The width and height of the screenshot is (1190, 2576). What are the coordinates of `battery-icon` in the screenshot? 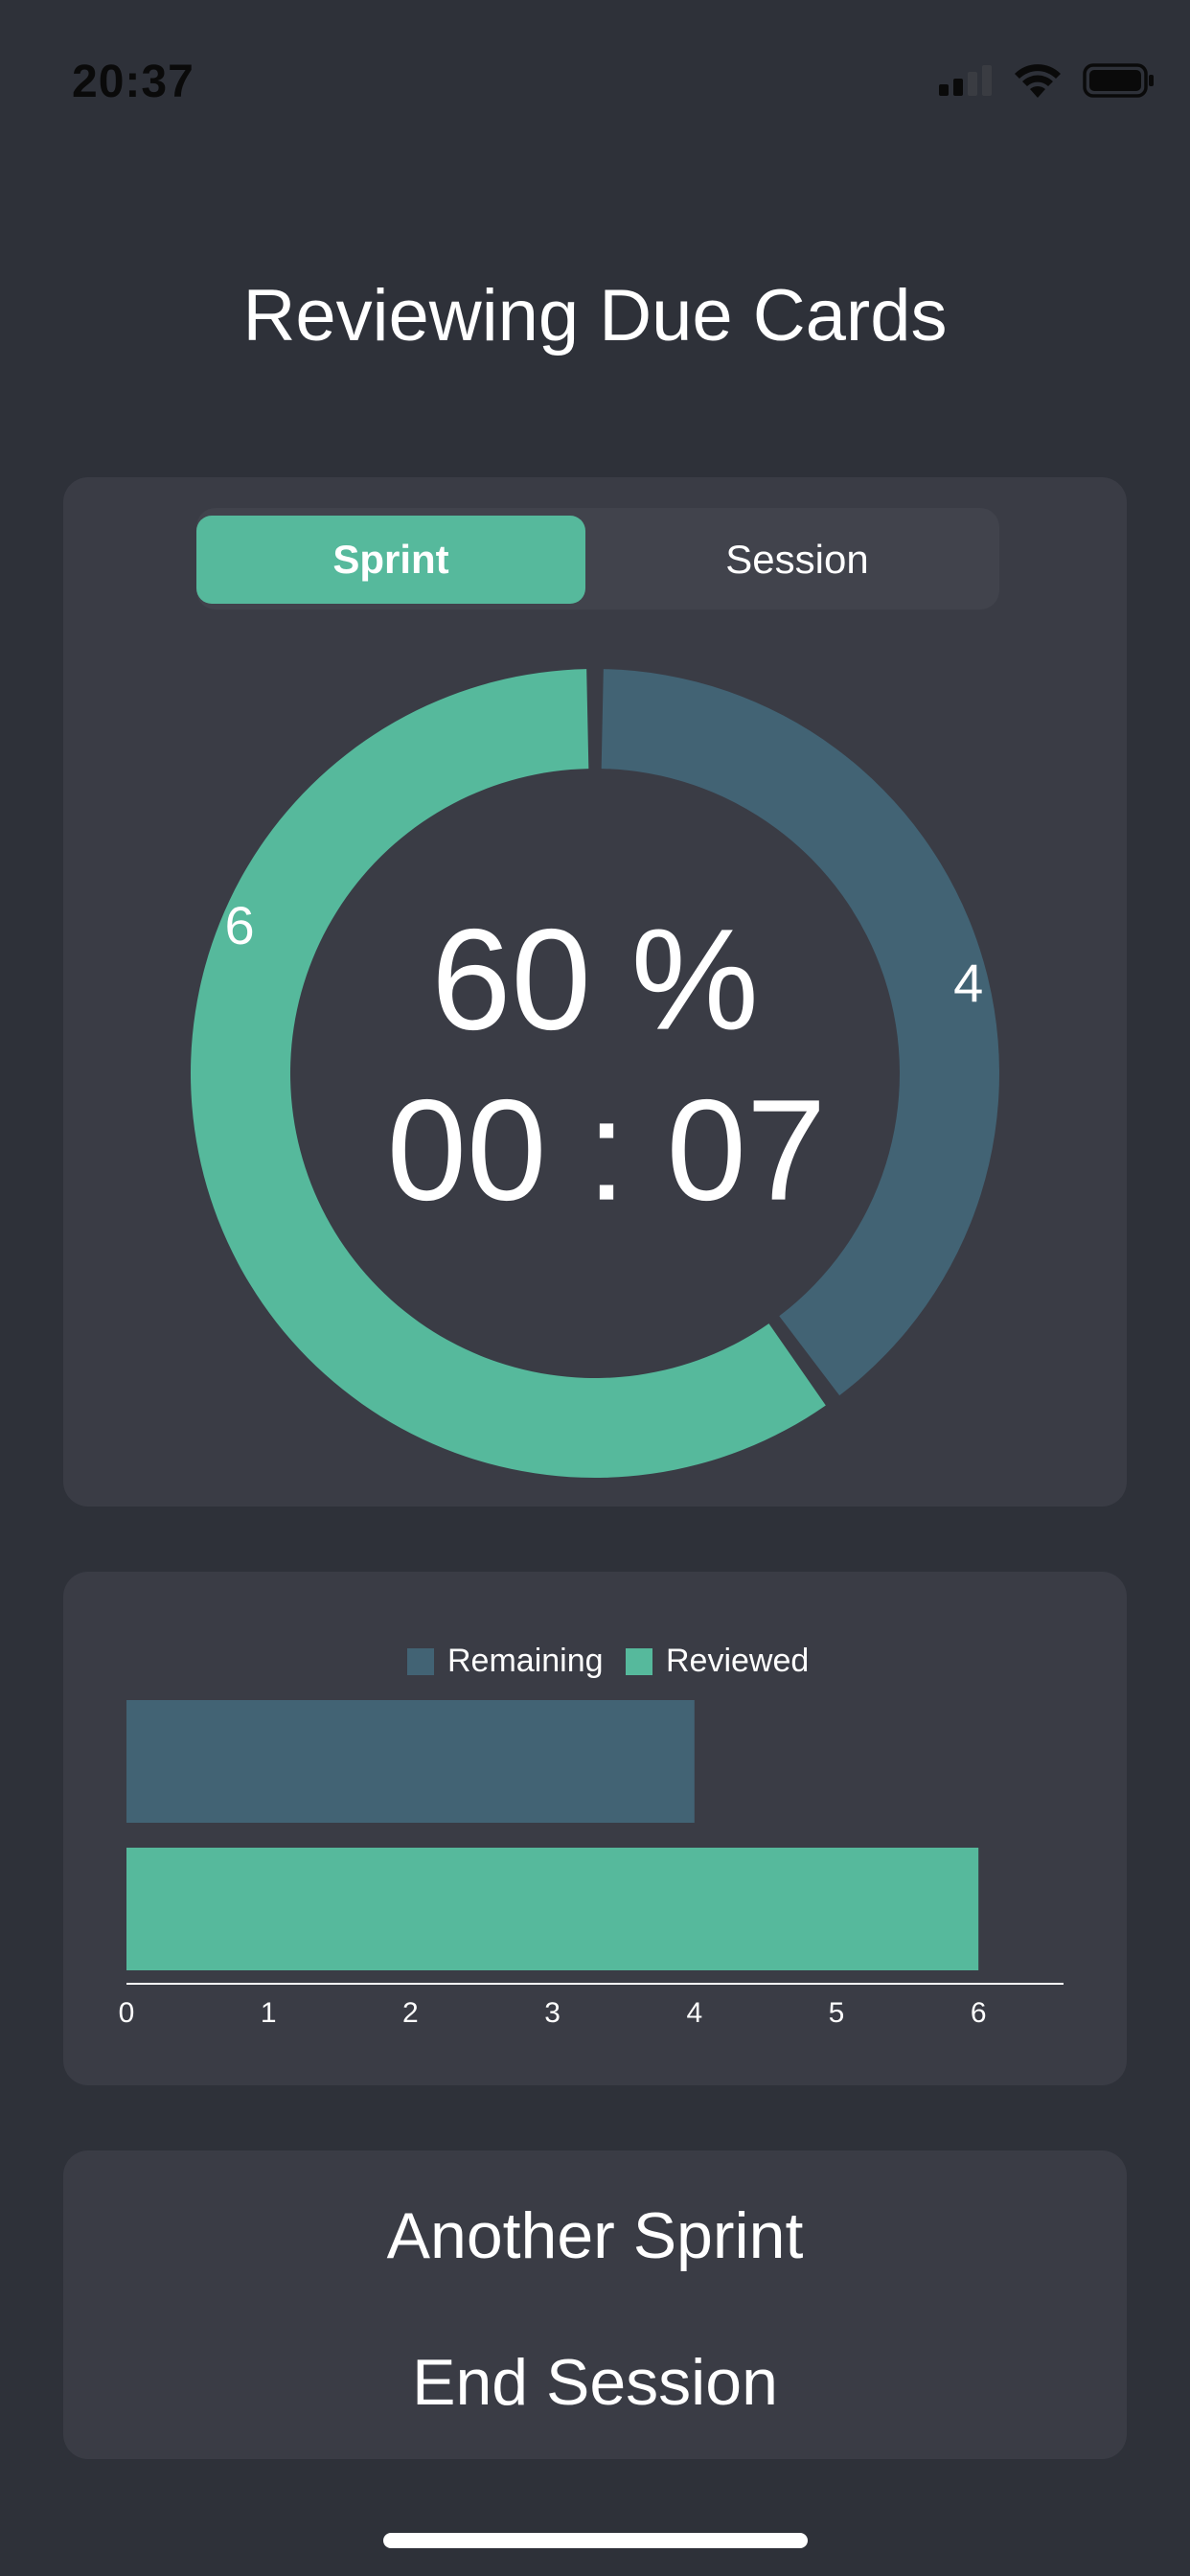 It's located at (1119, 80).